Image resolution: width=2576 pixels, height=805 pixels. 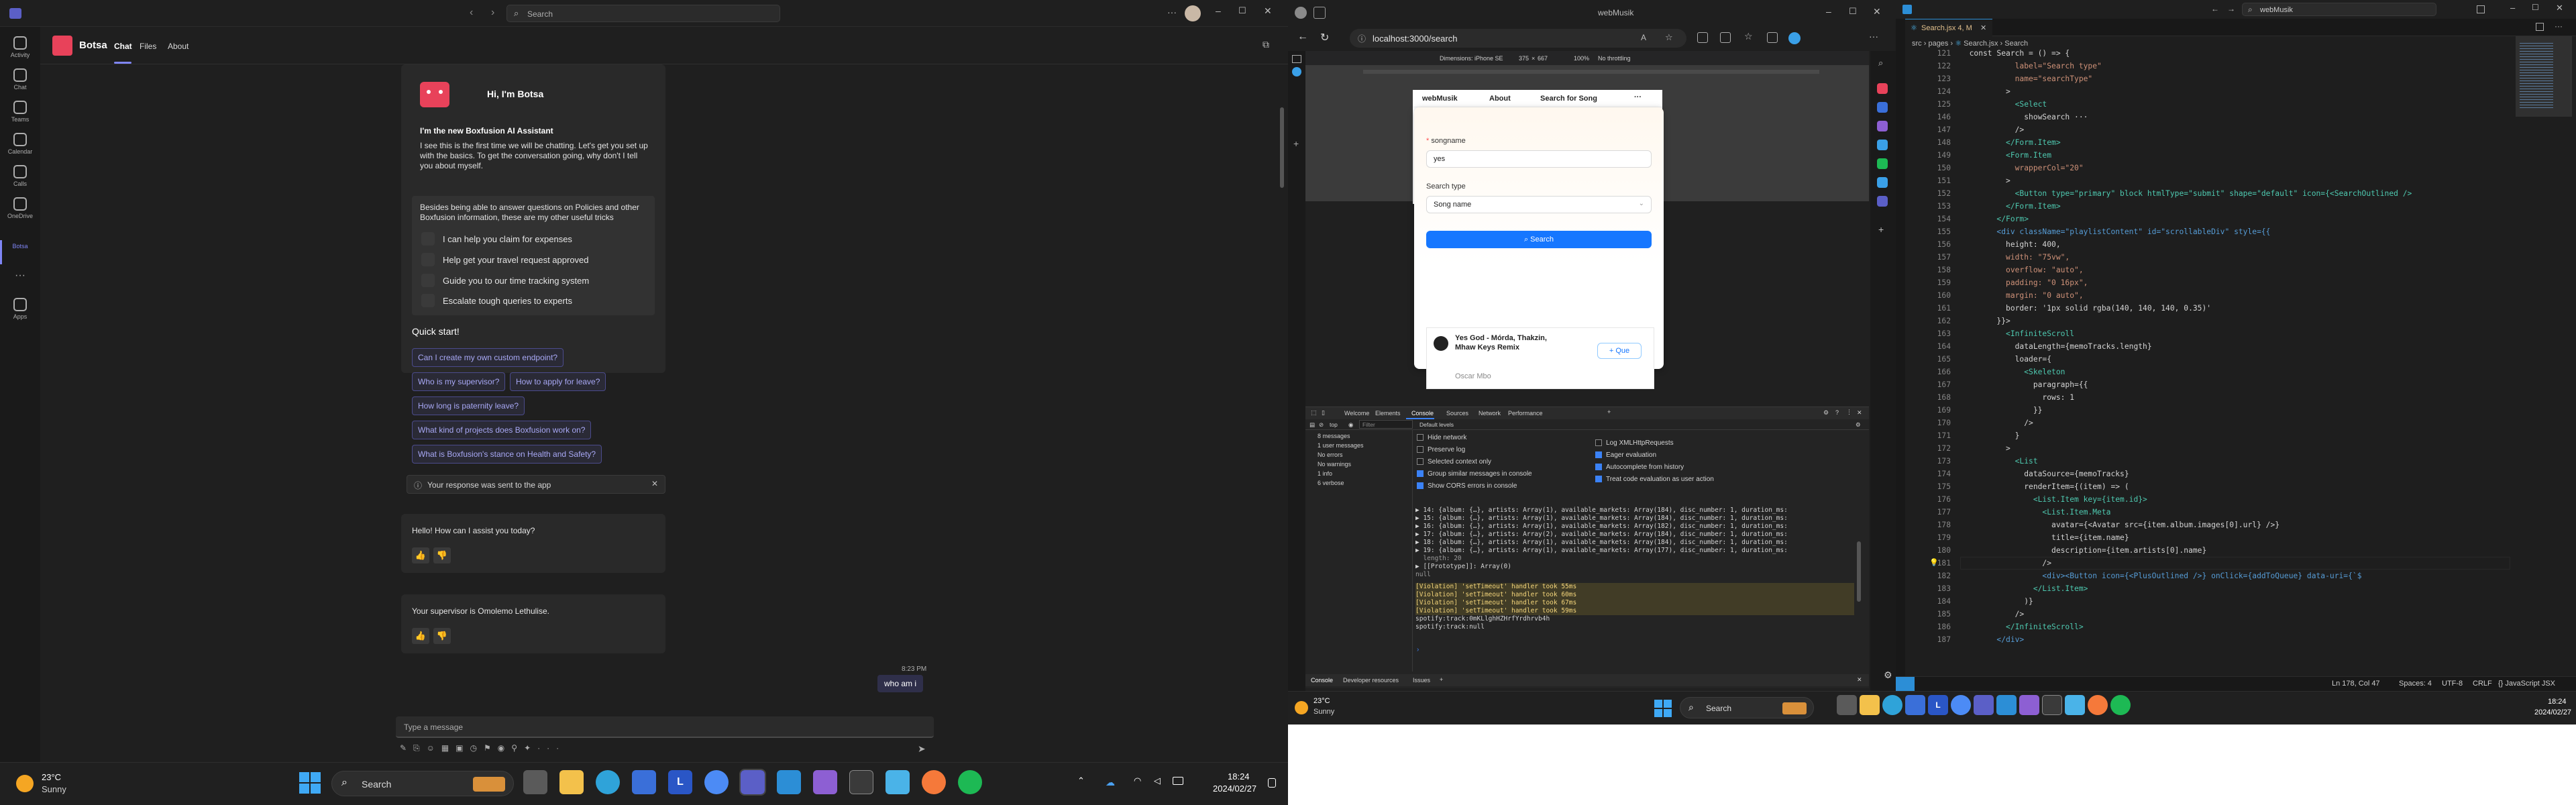 What do you see at coordinates (1568, 99) in the screenshot?
I see `nav-search-song: Search for Song` at bounding box center [1568, 99].